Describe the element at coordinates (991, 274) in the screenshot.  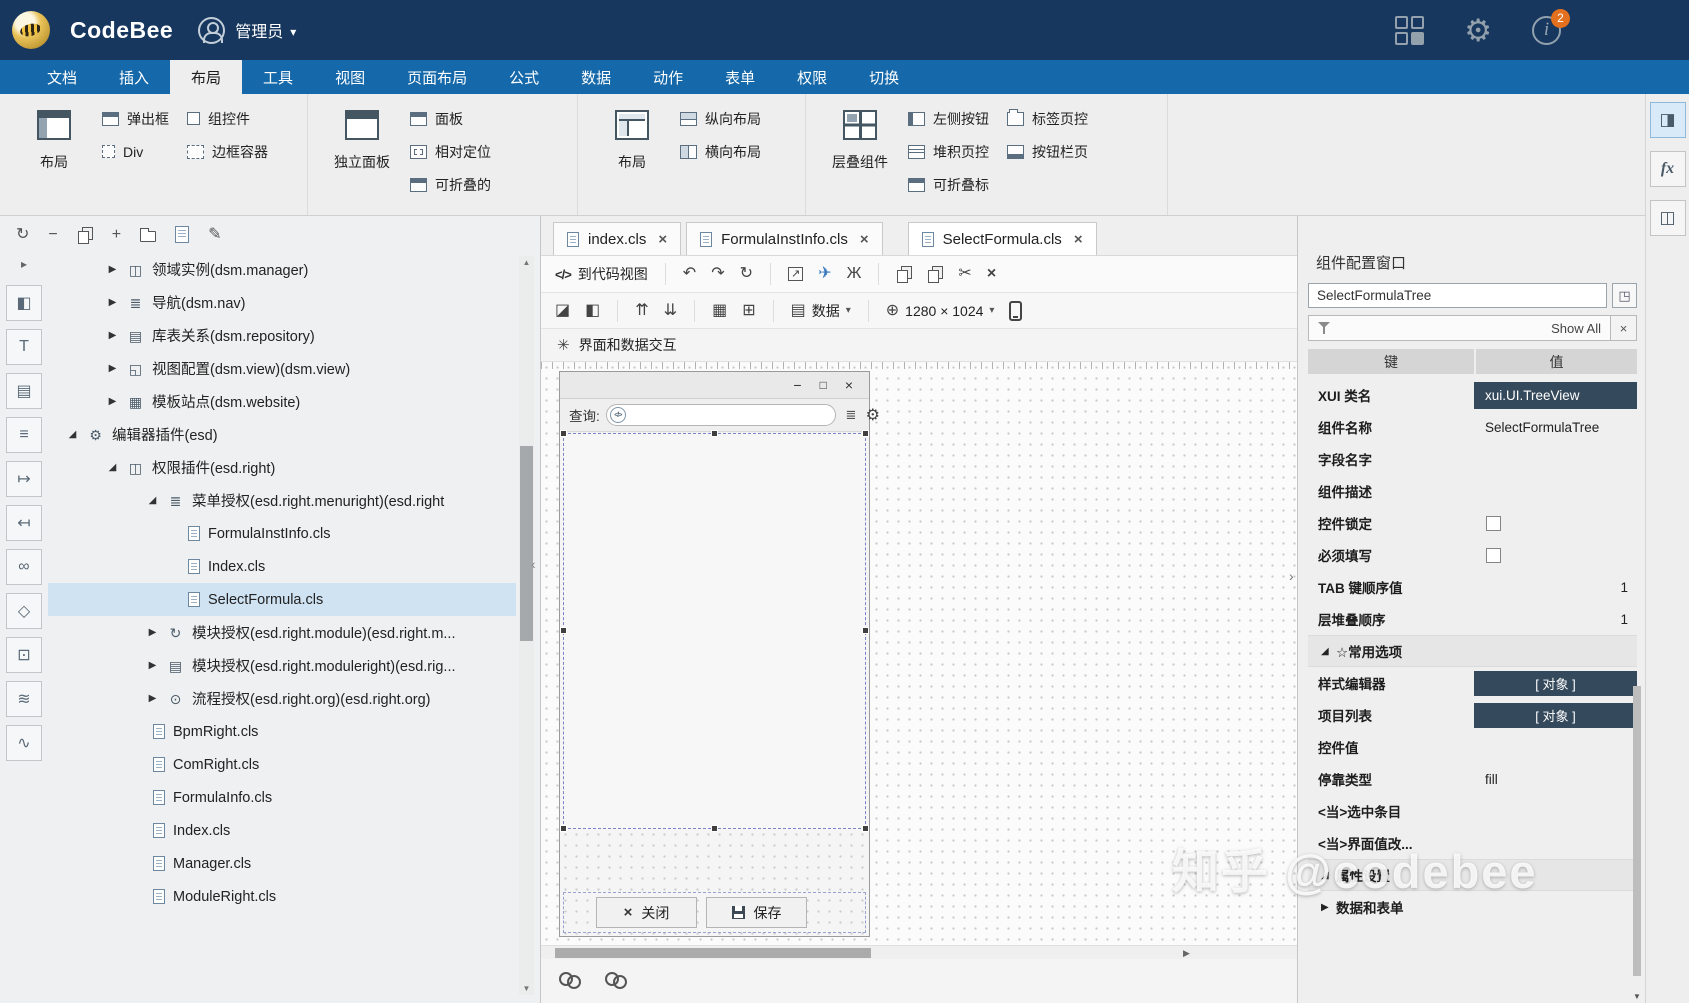
I see `delete-icon: ×` at that location.